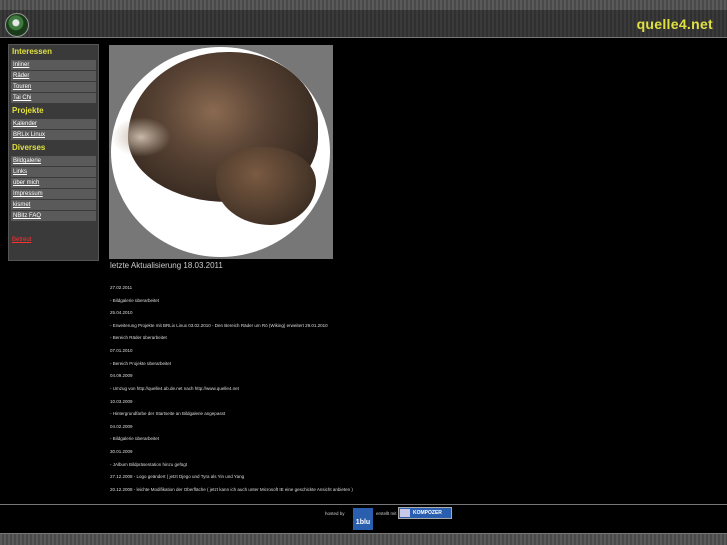 Image resolution: width=727 pixels, height=545 pixels. I want to click on sidebar-item-raeder: Räder, so click(53, 76).